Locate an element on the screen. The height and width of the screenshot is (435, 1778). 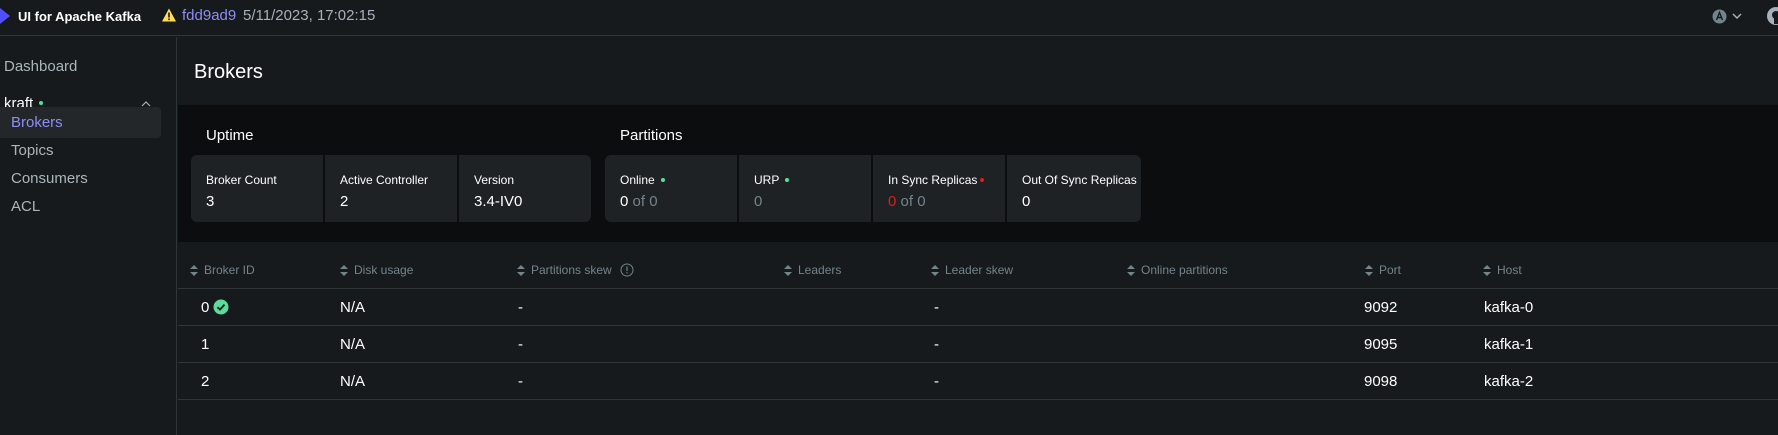
port-cell: 9095 is located at coordinates (1381, 344).